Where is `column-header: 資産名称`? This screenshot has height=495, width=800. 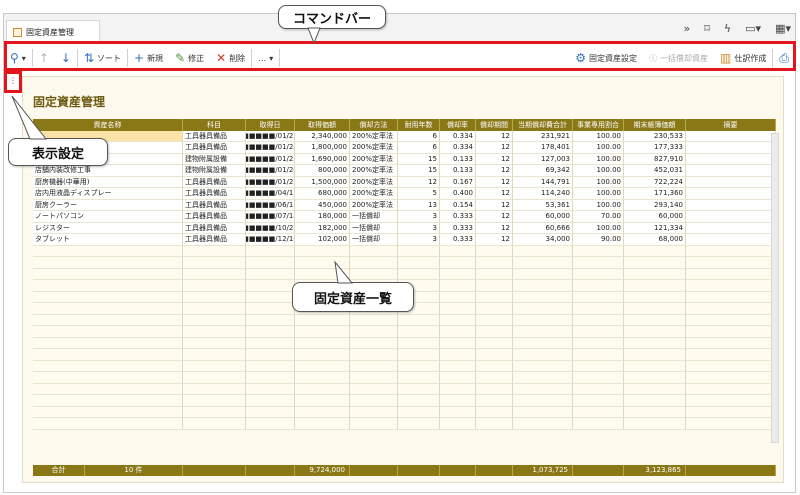 column-header: 資産名称 is located at coordinates (108, 125).